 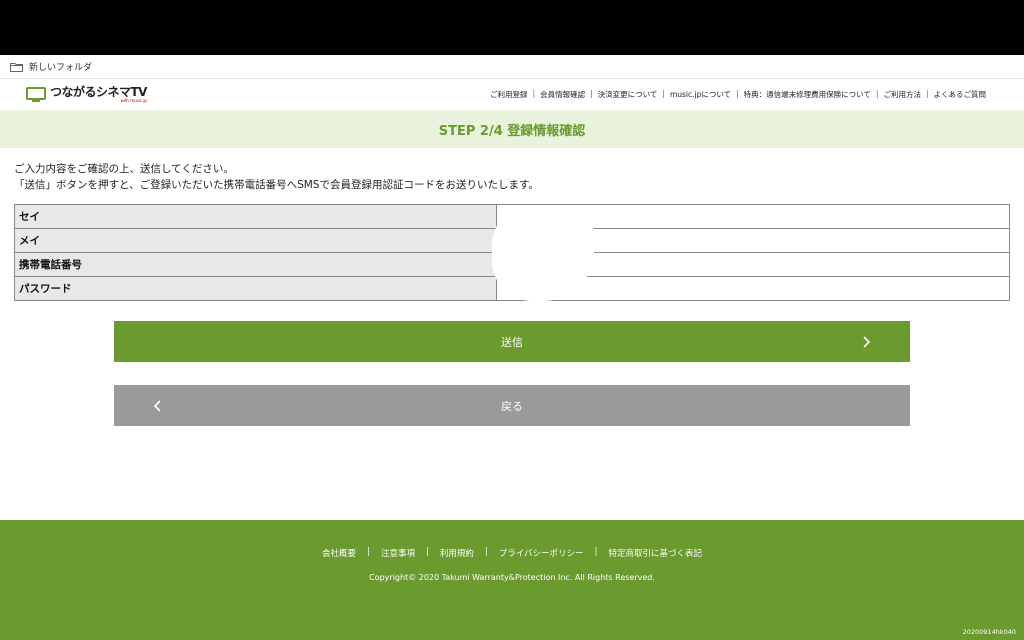 What do you see at coordinates (628, 94) in the screenshot?
I see `nav-payment-change: 決済変更について` at bounding box center [628, 94].